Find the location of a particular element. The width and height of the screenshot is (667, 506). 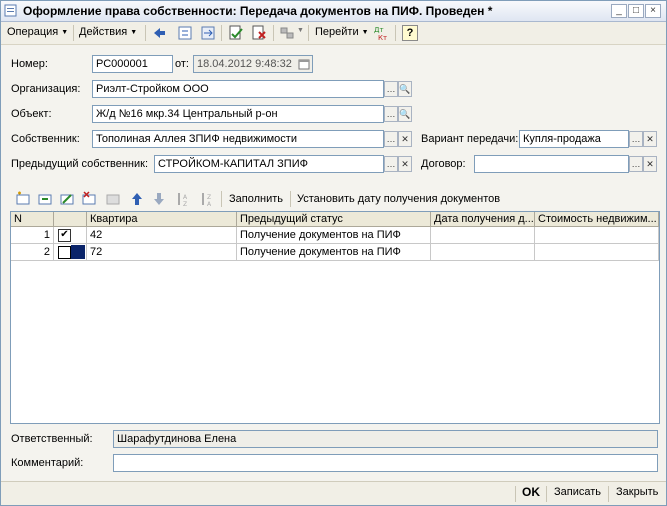

organization-field: Риэлт-Стройком ООО is located at coordinates (238, 89).